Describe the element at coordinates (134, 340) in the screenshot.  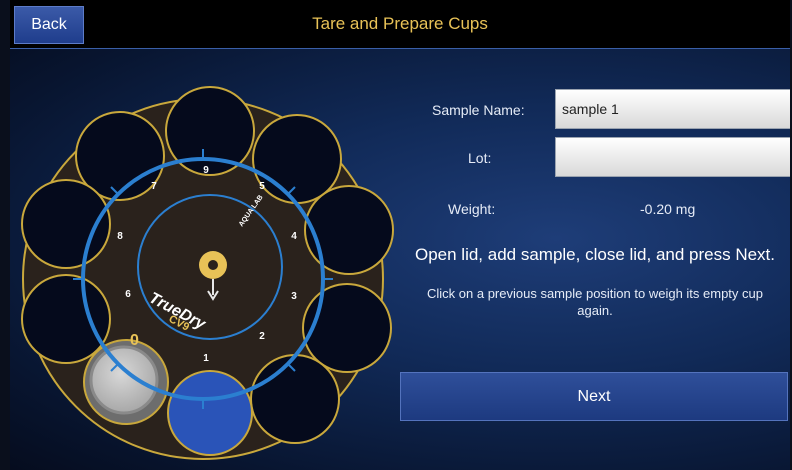
I see `zero-mark: 0` at that location.